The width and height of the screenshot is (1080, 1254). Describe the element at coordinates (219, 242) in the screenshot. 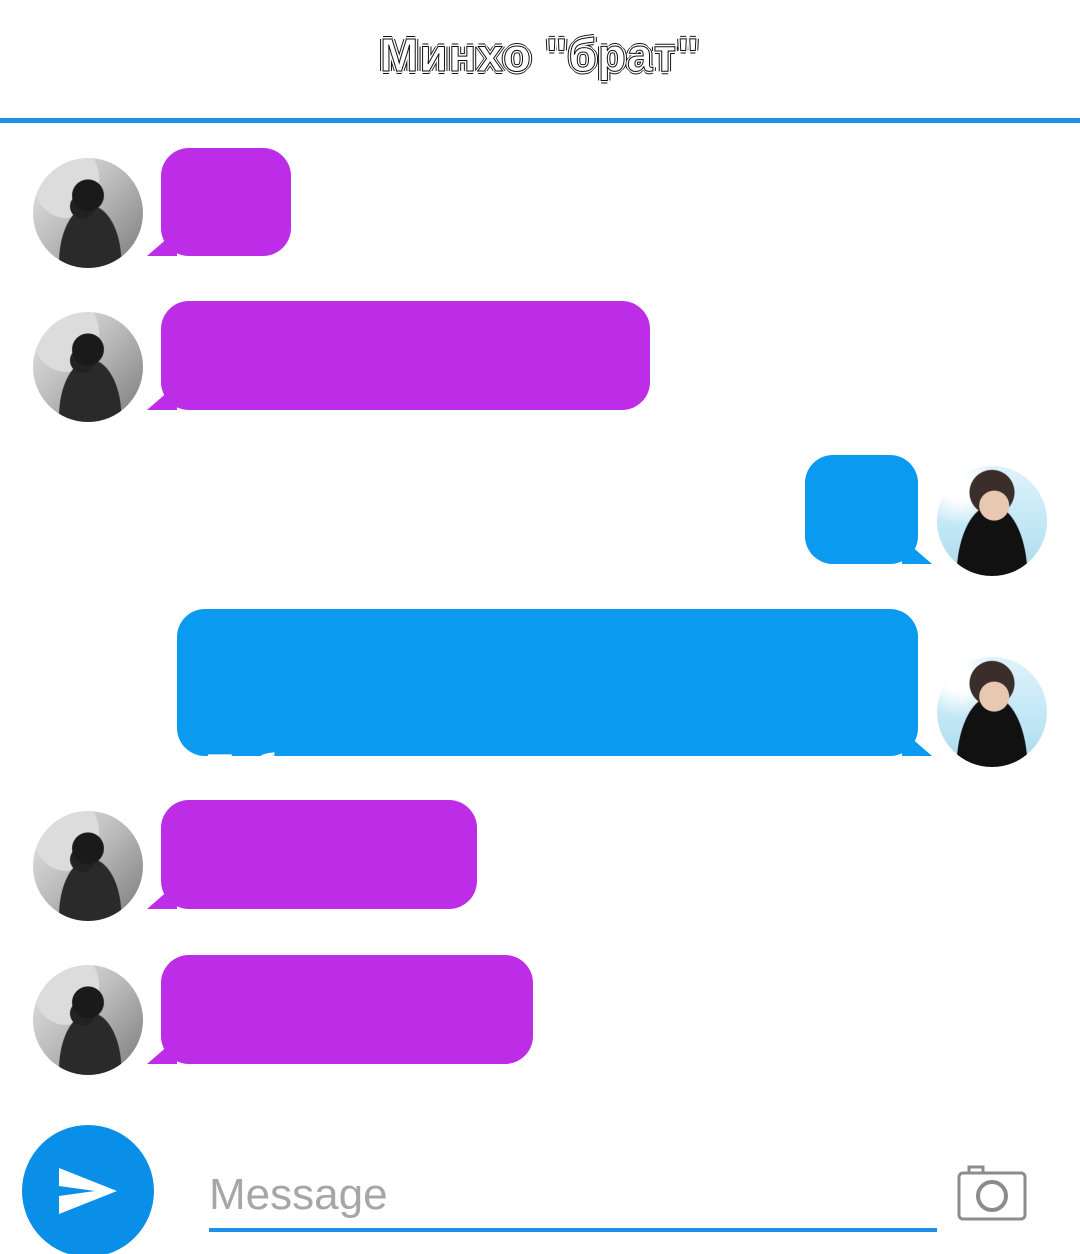

I see `incoming-message-bubble: Эй` at that location.